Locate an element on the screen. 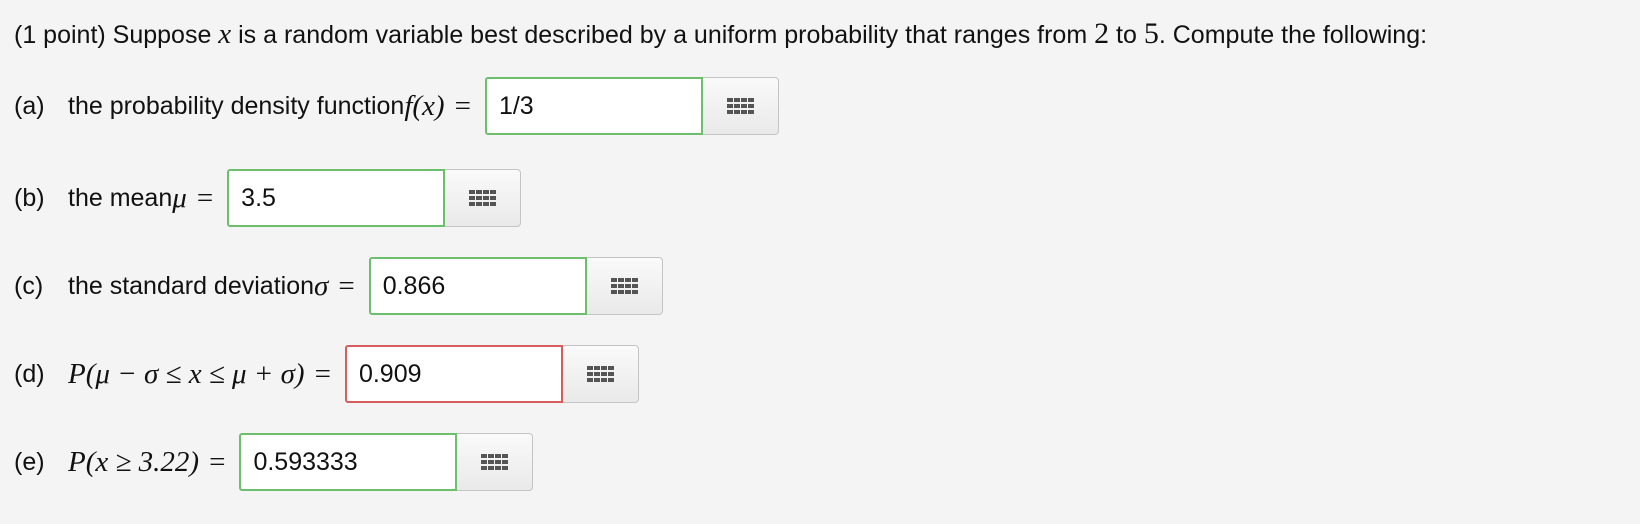 The height and width of the screenshot is (524, 1640). question-row-e: (e) P(x ≥ 3.22) = is located at coordinates (274, 462).